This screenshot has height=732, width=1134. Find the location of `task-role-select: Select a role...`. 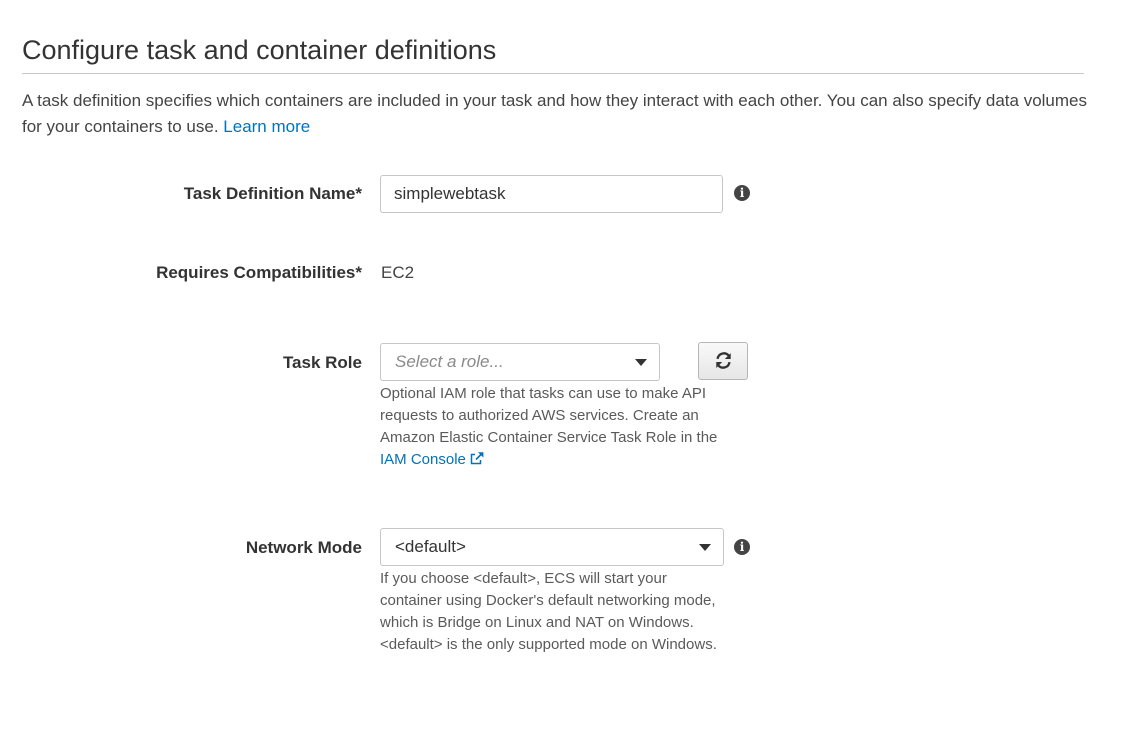

task-role-select: Select a role... is located at coordinates (520, 362).